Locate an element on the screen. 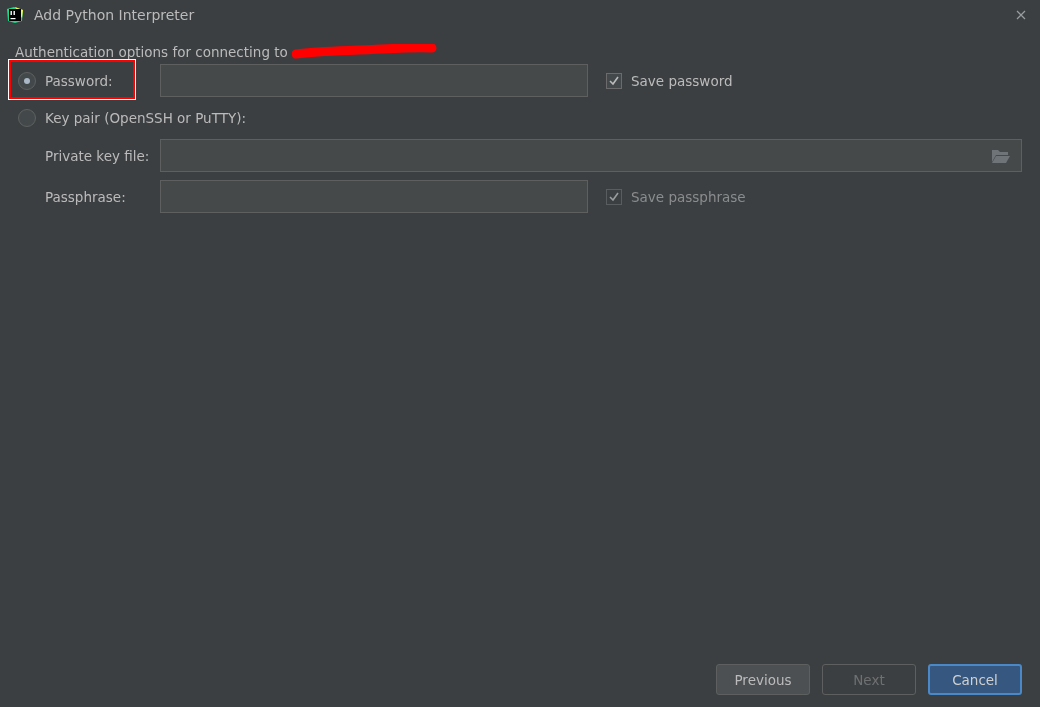 This screenshot has width=1040, height=707. field-label: Private key file: is located at coordinates (97, 155).